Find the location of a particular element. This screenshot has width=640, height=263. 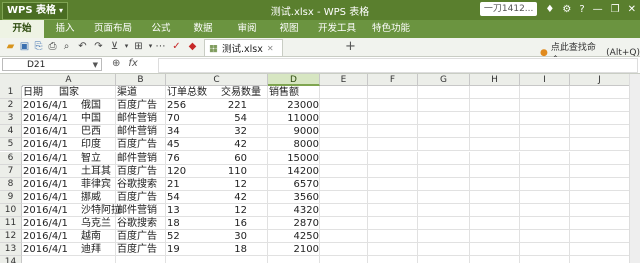

cell-orders: 52 is located at coordinates (186, 236).